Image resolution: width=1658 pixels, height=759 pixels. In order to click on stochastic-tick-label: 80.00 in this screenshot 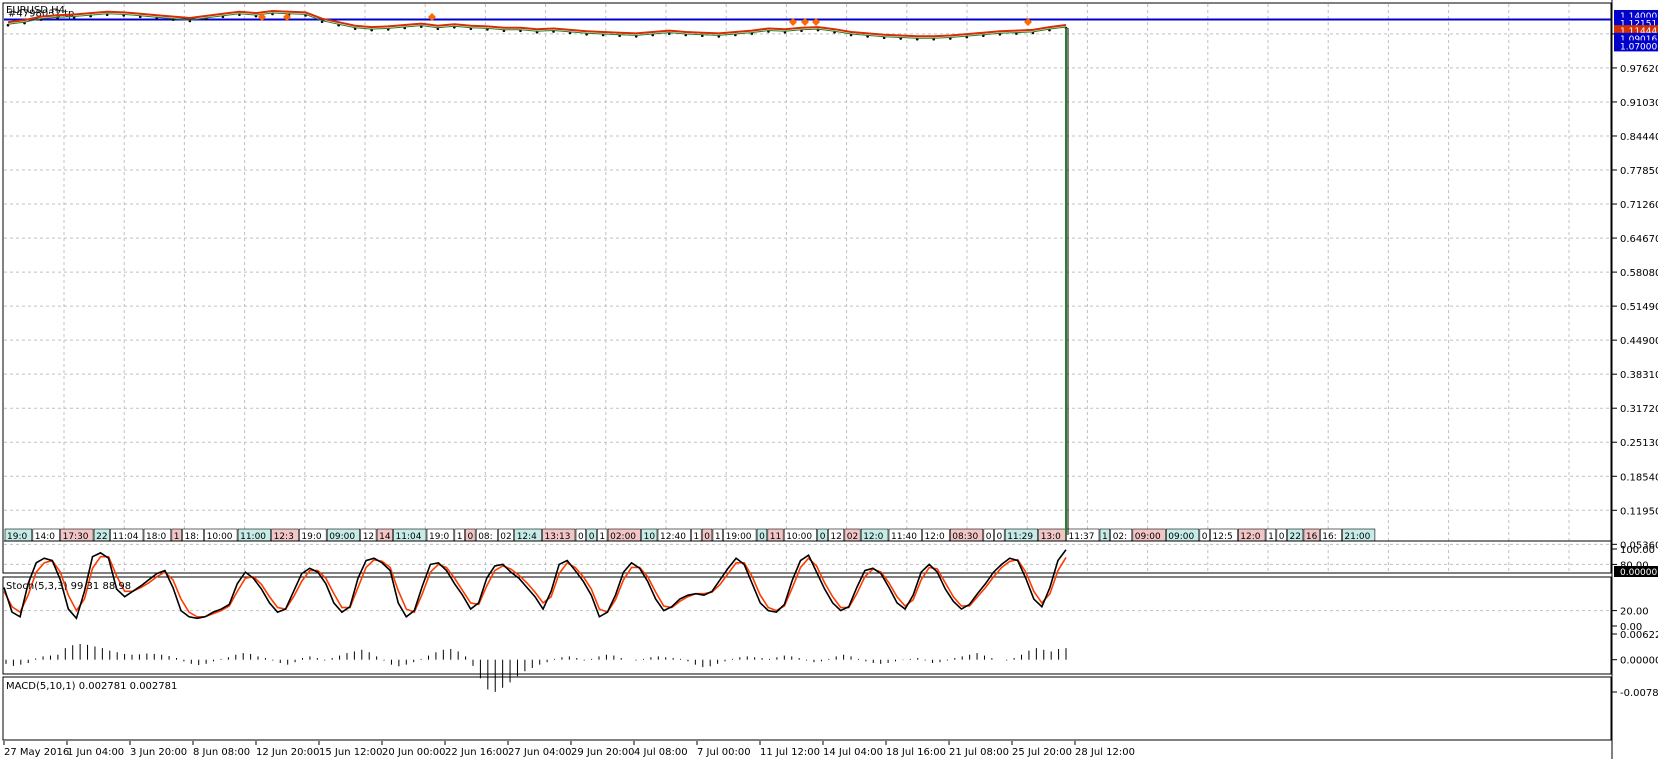, I will do `click(1634, 565)`.